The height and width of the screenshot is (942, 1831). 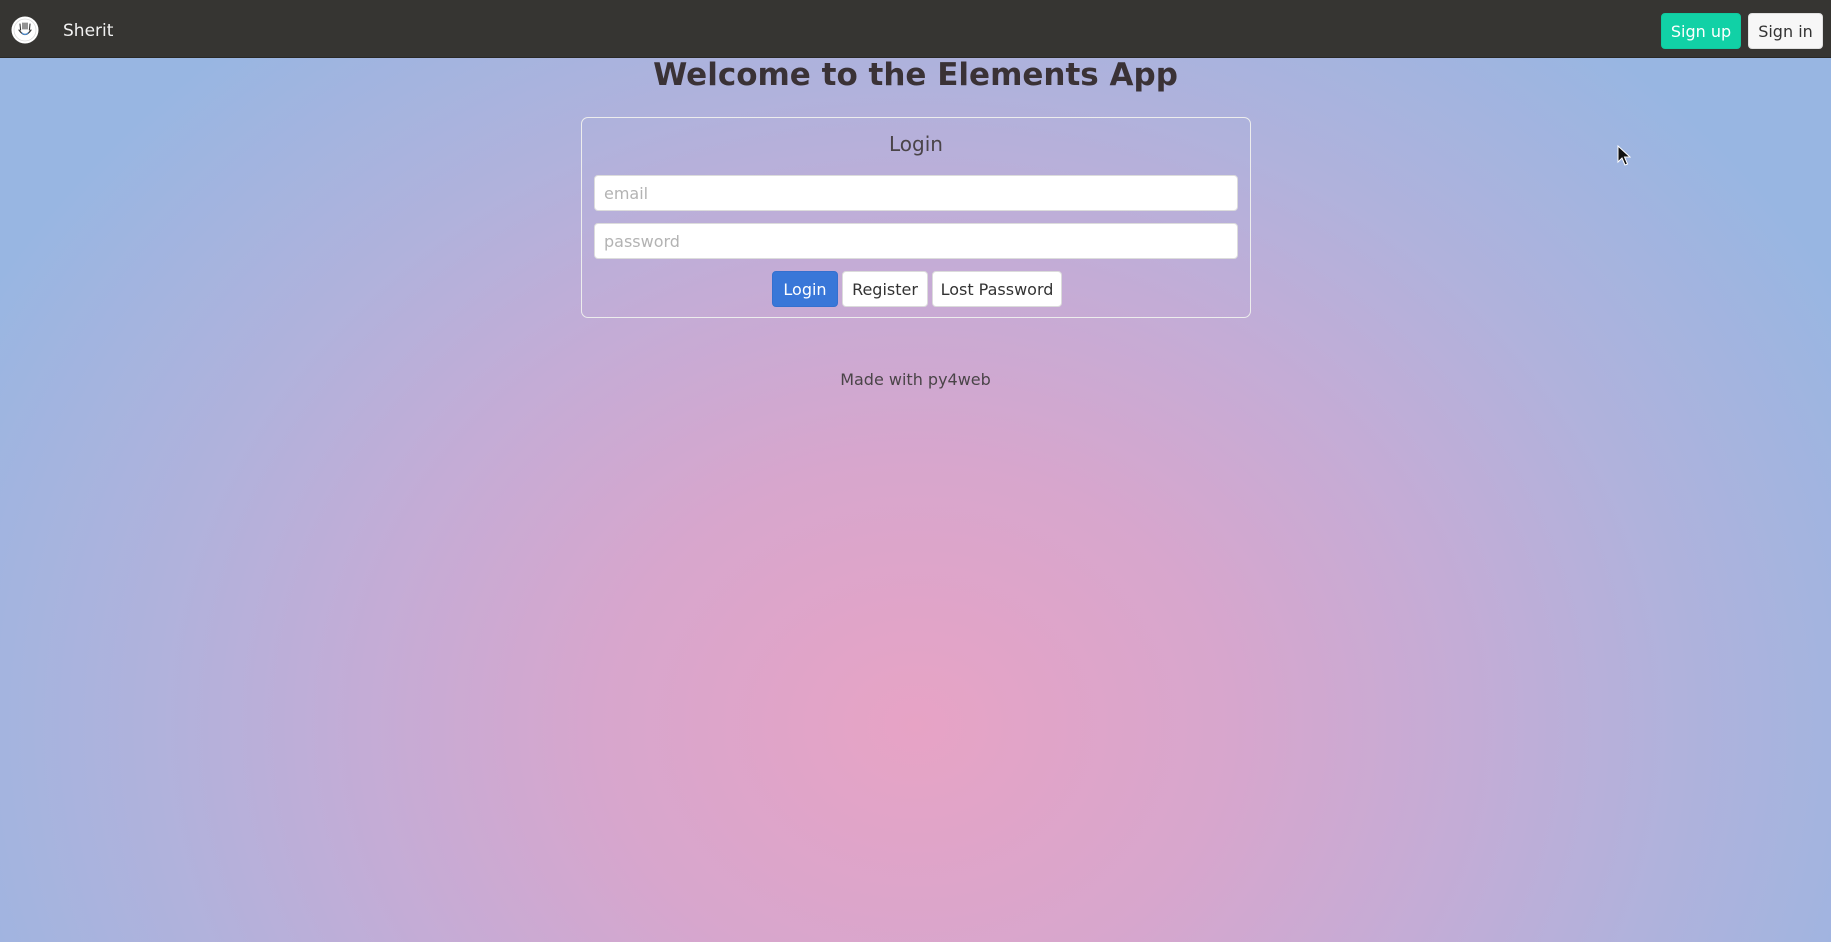 What do you see at coordinates (916, 217) in the screenshot?
I see `login-panel: Login Login Register Lost Password` at bounding box center [916, 217].